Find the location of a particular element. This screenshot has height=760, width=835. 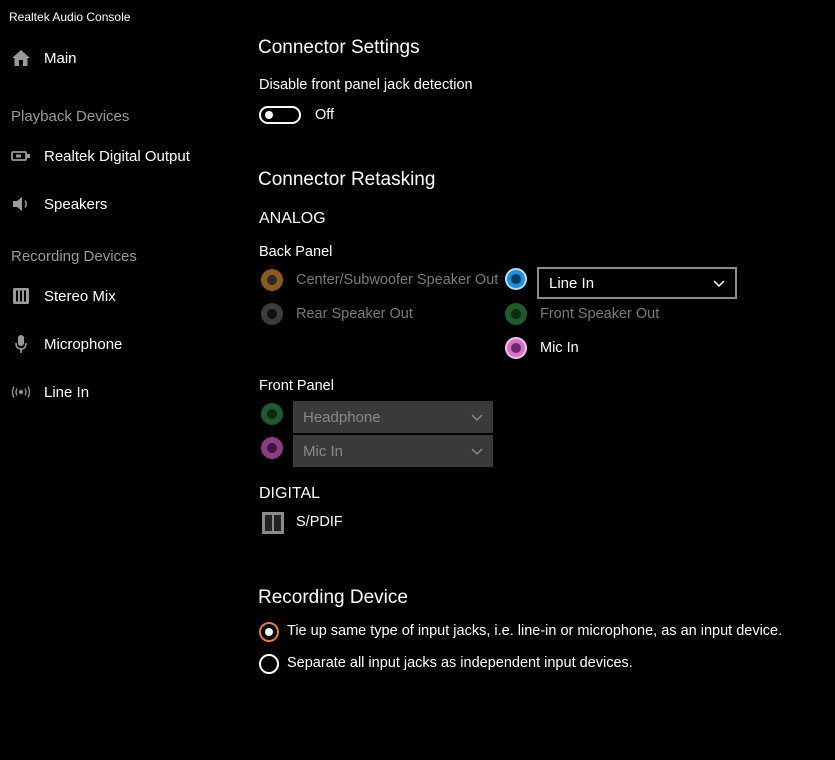

app-title: Realtek Audio Console is located at coordinates (70, 17).